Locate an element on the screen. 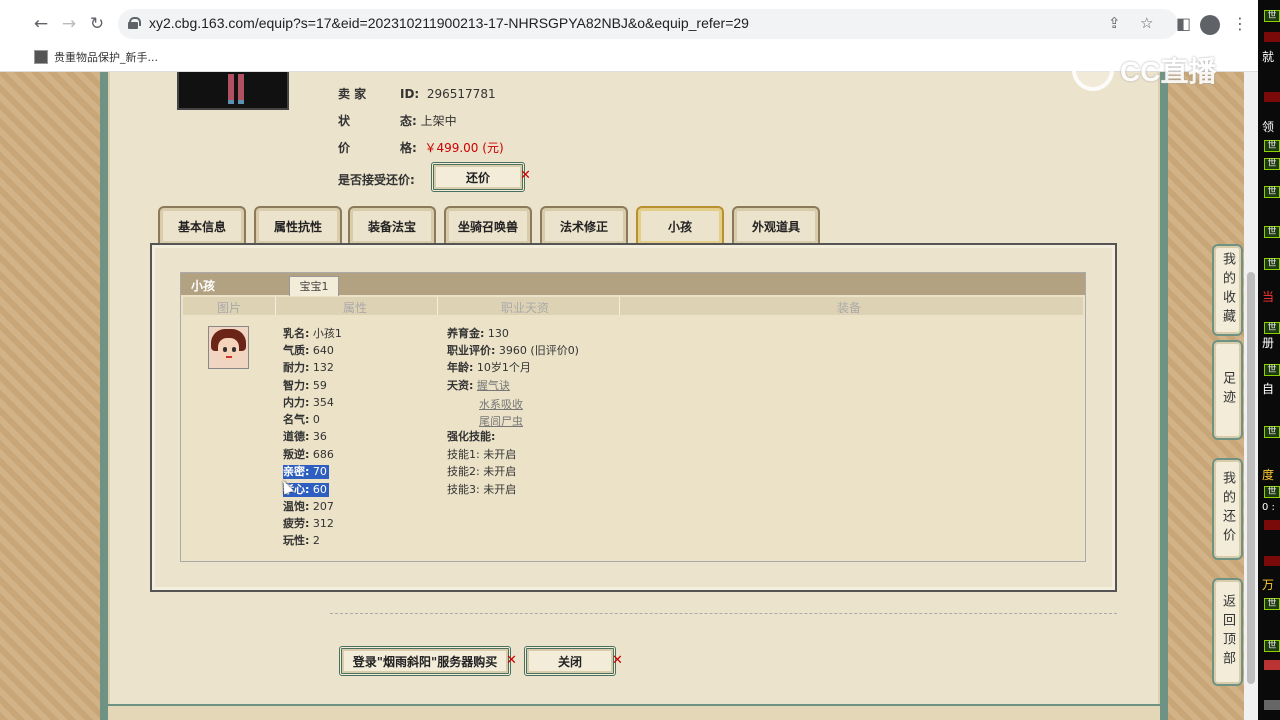 The image size is (1280, 720). attr-row: 道德: 36 is located at coordinates (305, 436).